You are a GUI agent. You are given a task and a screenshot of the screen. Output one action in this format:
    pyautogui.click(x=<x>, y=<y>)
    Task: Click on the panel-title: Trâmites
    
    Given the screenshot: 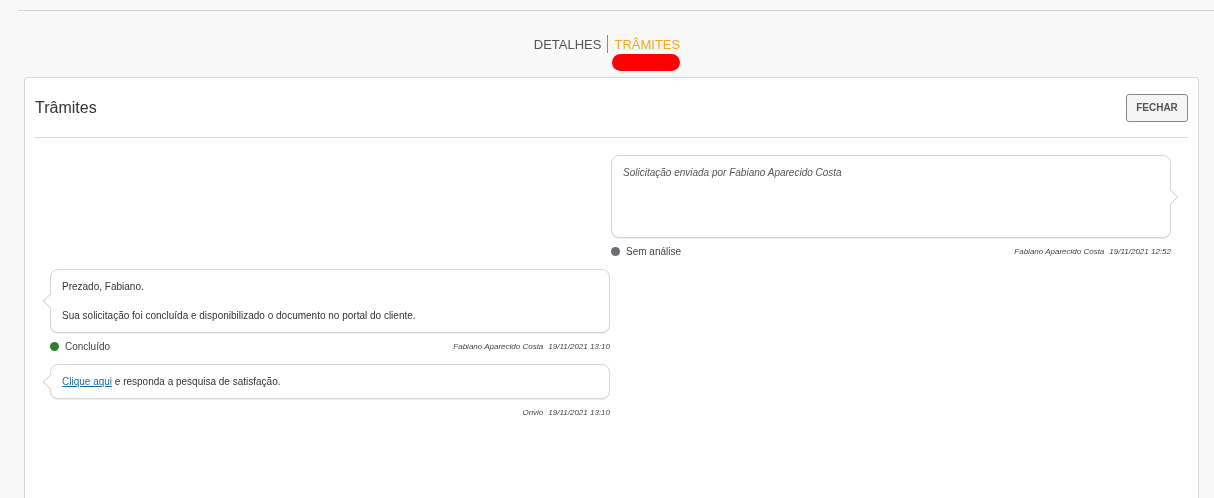 What is the action you would take?
    pyautogui.click(x=66, y=107)
    